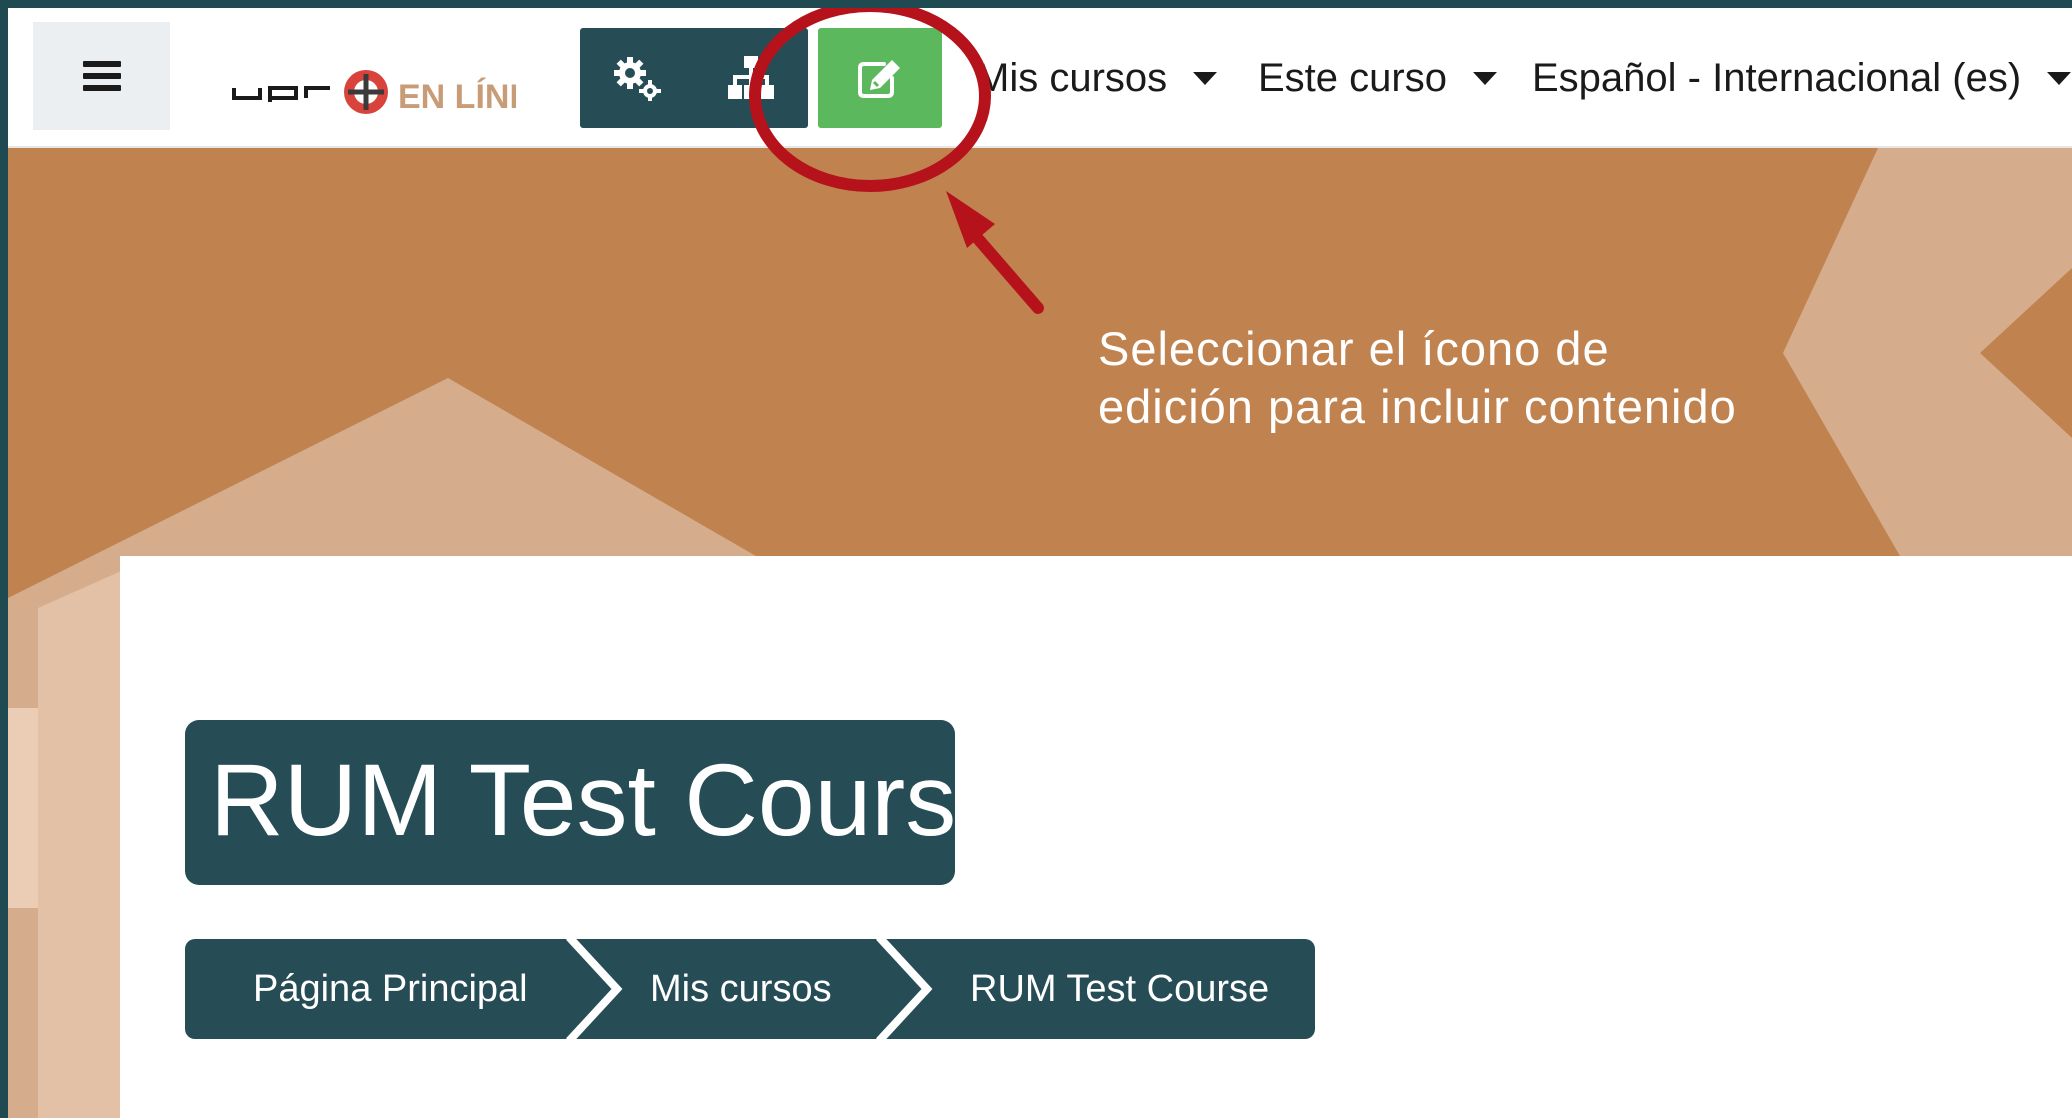 This screenshot has height=1118, width=2072. What do you see at coordinates (970, 219) in the screenshot?
I see `arrow-head-icon` at bounding box center [970, 219].